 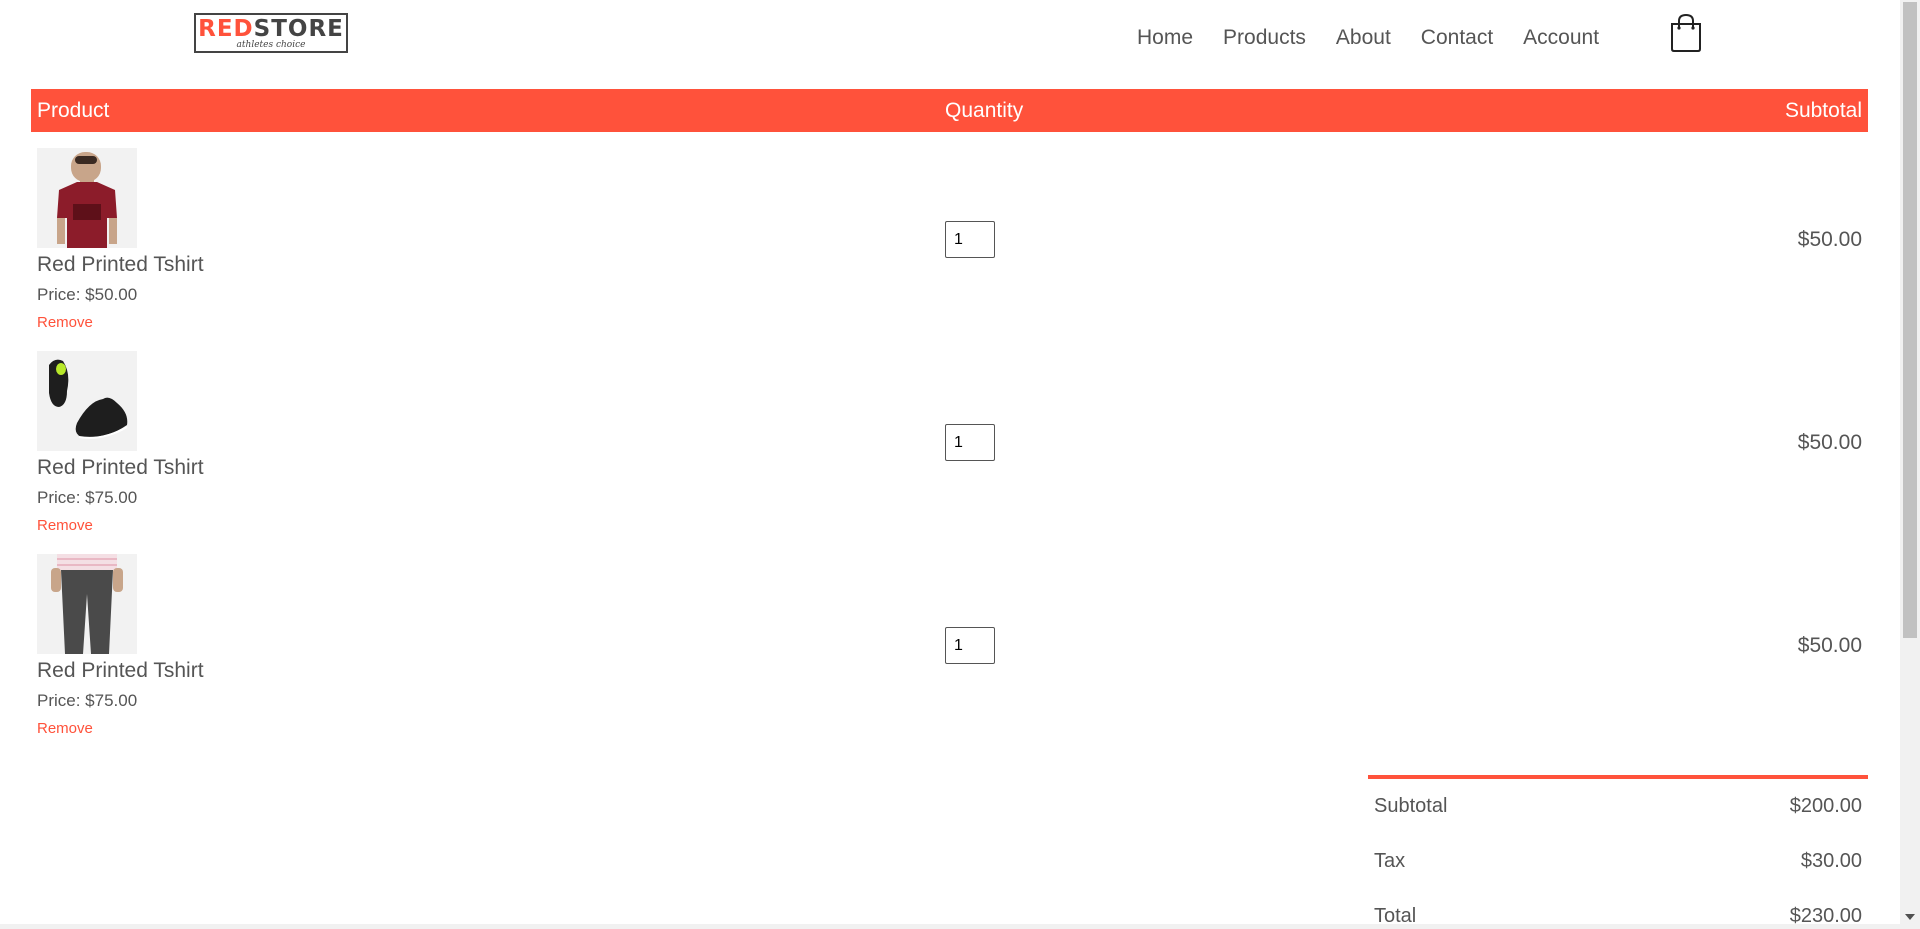 I want to click on product-cell: Red Printed Tshirt Price: $50.00 Remove, so click(x=485, y=233).